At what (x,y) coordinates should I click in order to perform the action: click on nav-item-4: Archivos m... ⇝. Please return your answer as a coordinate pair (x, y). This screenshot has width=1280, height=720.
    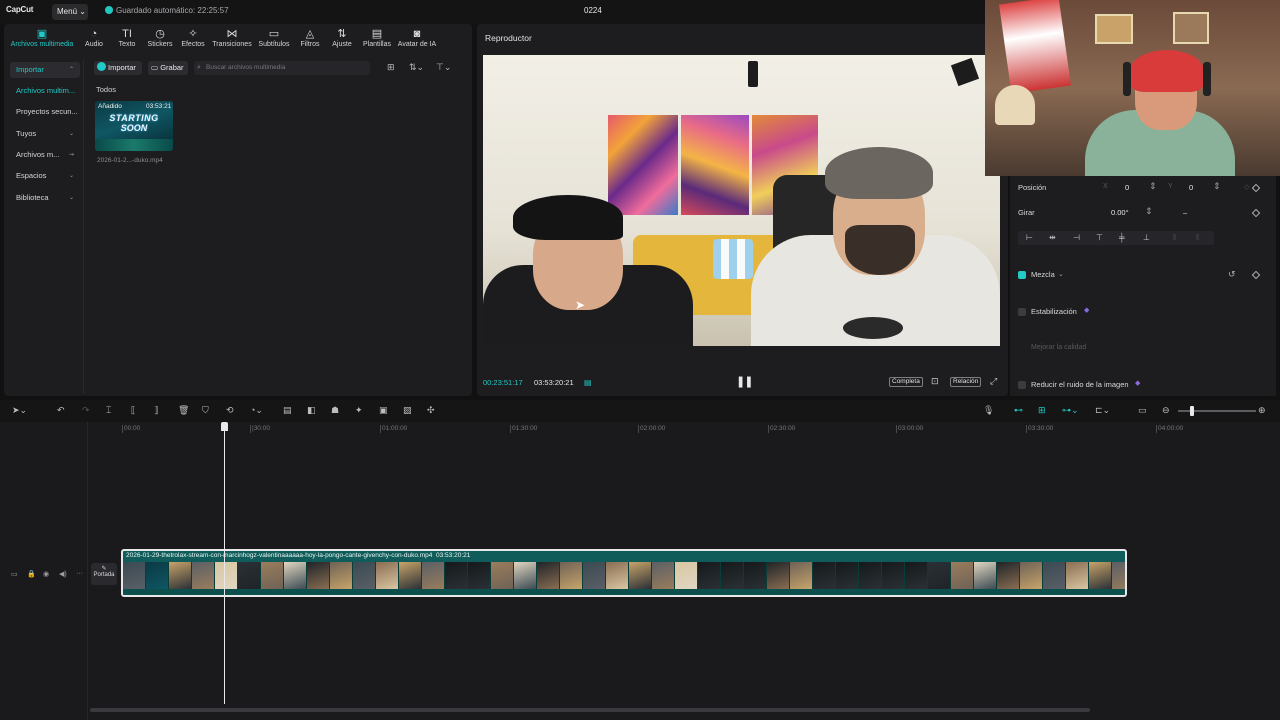
    Looking at the image, I should click on (45, 155).